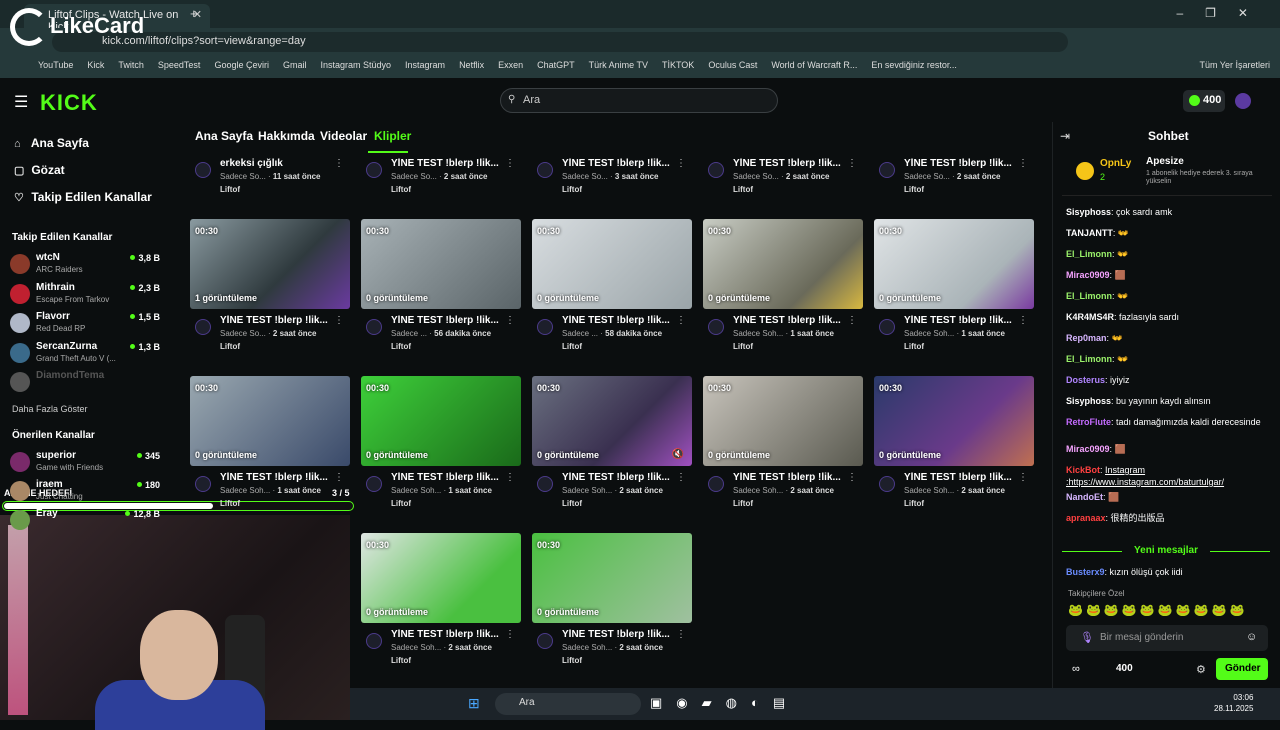 Image resolution: width=1280 pixels, height=730 pixels. What do you see at coordinates (474, 703) in the screenshot?
I see `start-icon: ⊞` at bounding box center [474, 703].